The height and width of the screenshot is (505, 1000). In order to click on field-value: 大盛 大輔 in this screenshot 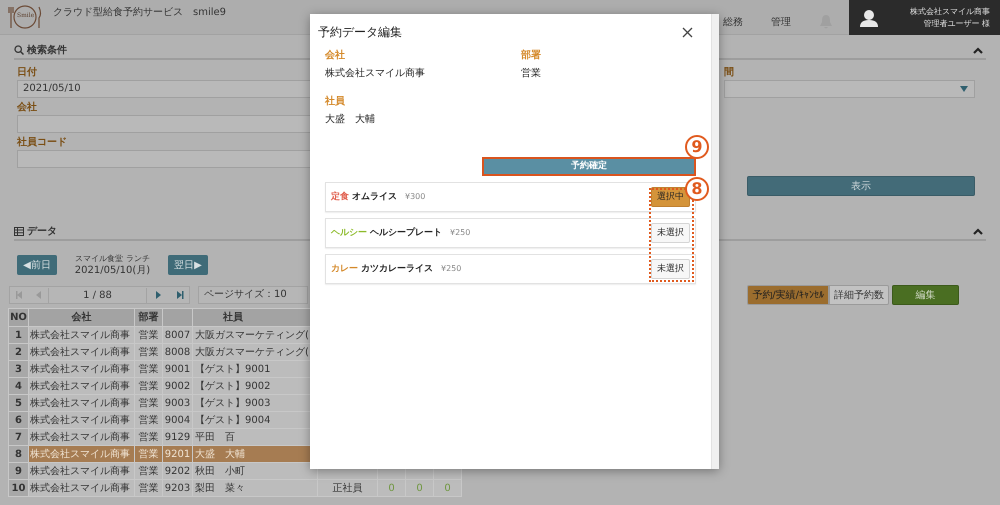, I will do `click(350, 119)`.